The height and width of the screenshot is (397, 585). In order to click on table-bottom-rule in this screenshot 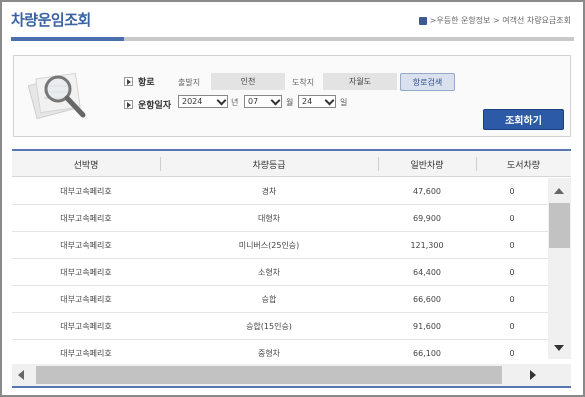, I will do `click(291, 387)`.